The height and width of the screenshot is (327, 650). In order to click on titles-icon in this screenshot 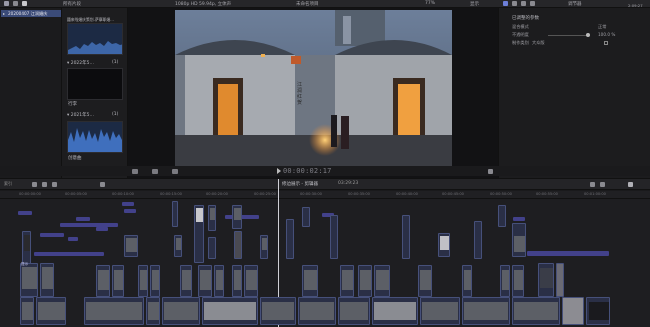, I will do `click(24, 3)`.